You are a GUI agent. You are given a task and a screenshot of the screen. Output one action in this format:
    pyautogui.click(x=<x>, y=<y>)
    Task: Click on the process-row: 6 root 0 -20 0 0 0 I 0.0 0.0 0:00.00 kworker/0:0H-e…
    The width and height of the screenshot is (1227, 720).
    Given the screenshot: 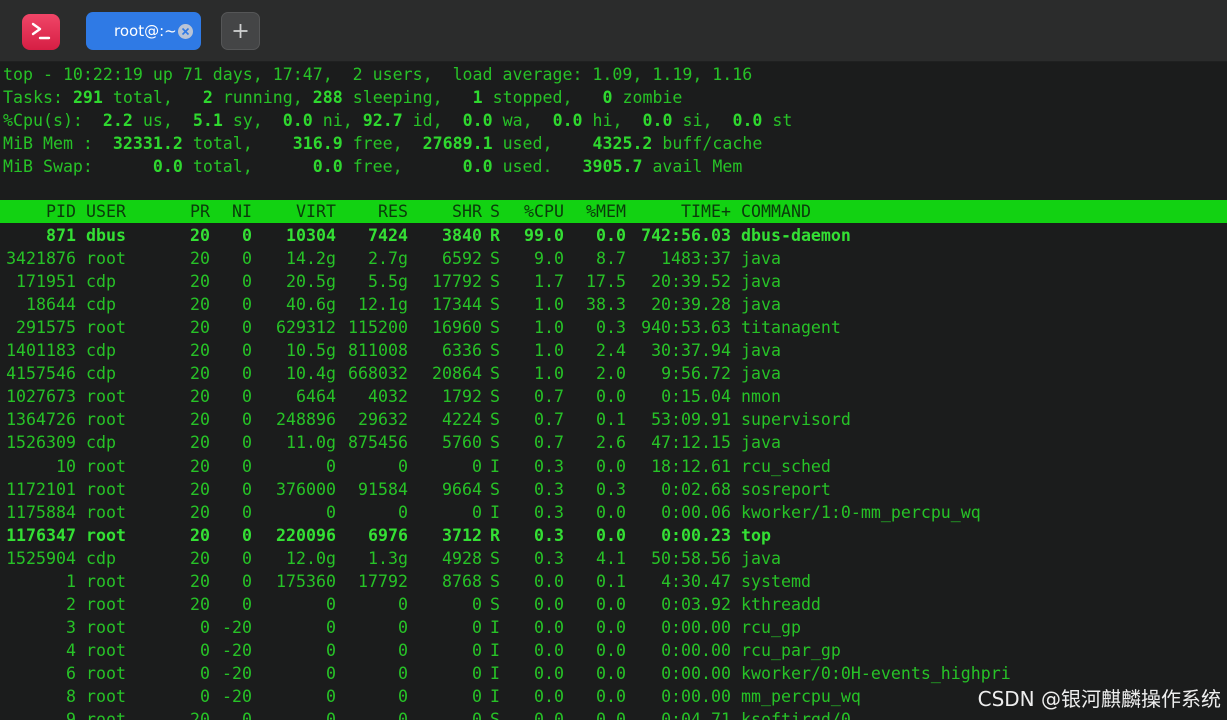 What is the action you would take?
    pyautogui.click(x=613, y=673)
    